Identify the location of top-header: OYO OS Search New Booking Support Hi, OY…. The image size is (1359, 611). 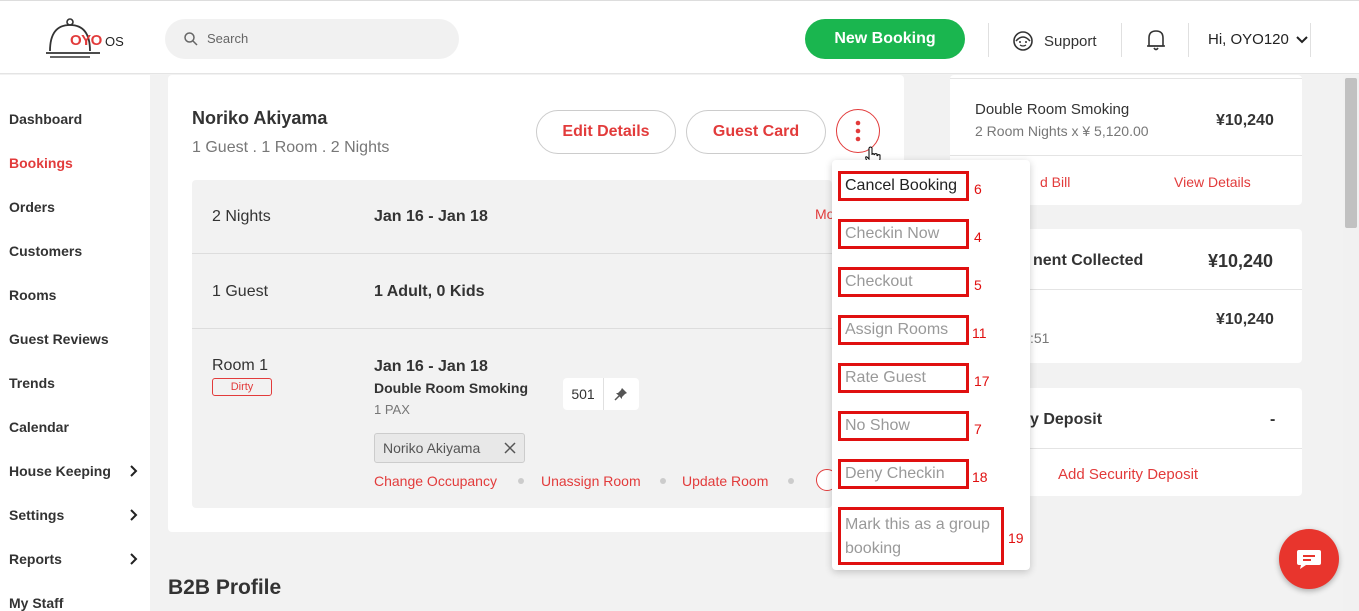
(679, 37).